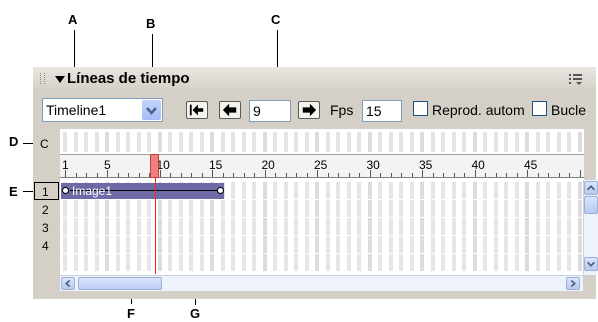 The height and width of the screenshot is (322, 598). Describe the element at coordinates (45, 228) in the screenshot. I see `row-label-3: 3` at that location.